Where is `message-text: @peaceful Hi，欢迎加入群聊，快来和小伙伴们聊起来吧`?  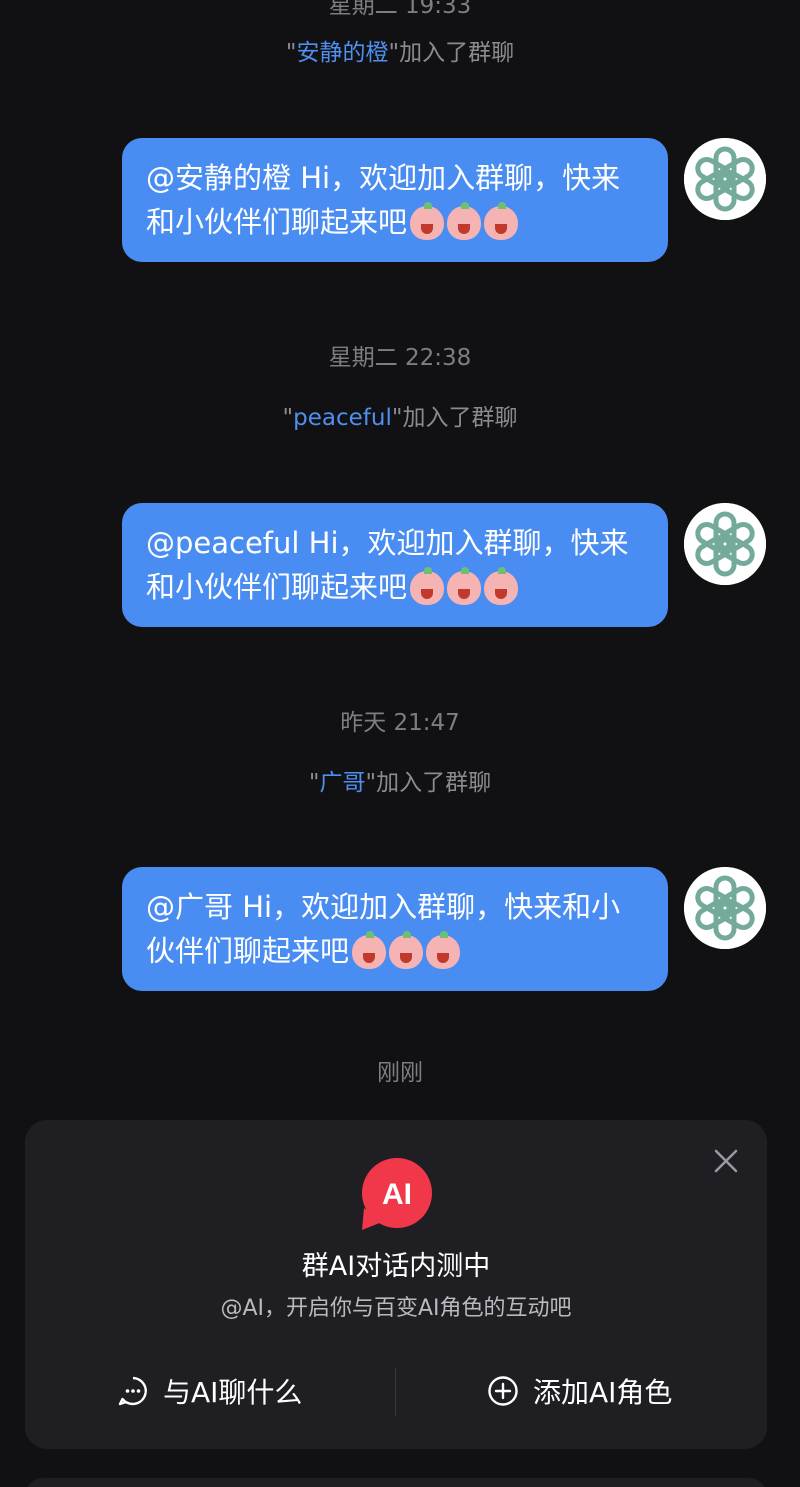
message-text: @peaceful Hi，欢迎加入群聊，快来和小伙伴们聊起来吧 is located at coordinates (387, 565).